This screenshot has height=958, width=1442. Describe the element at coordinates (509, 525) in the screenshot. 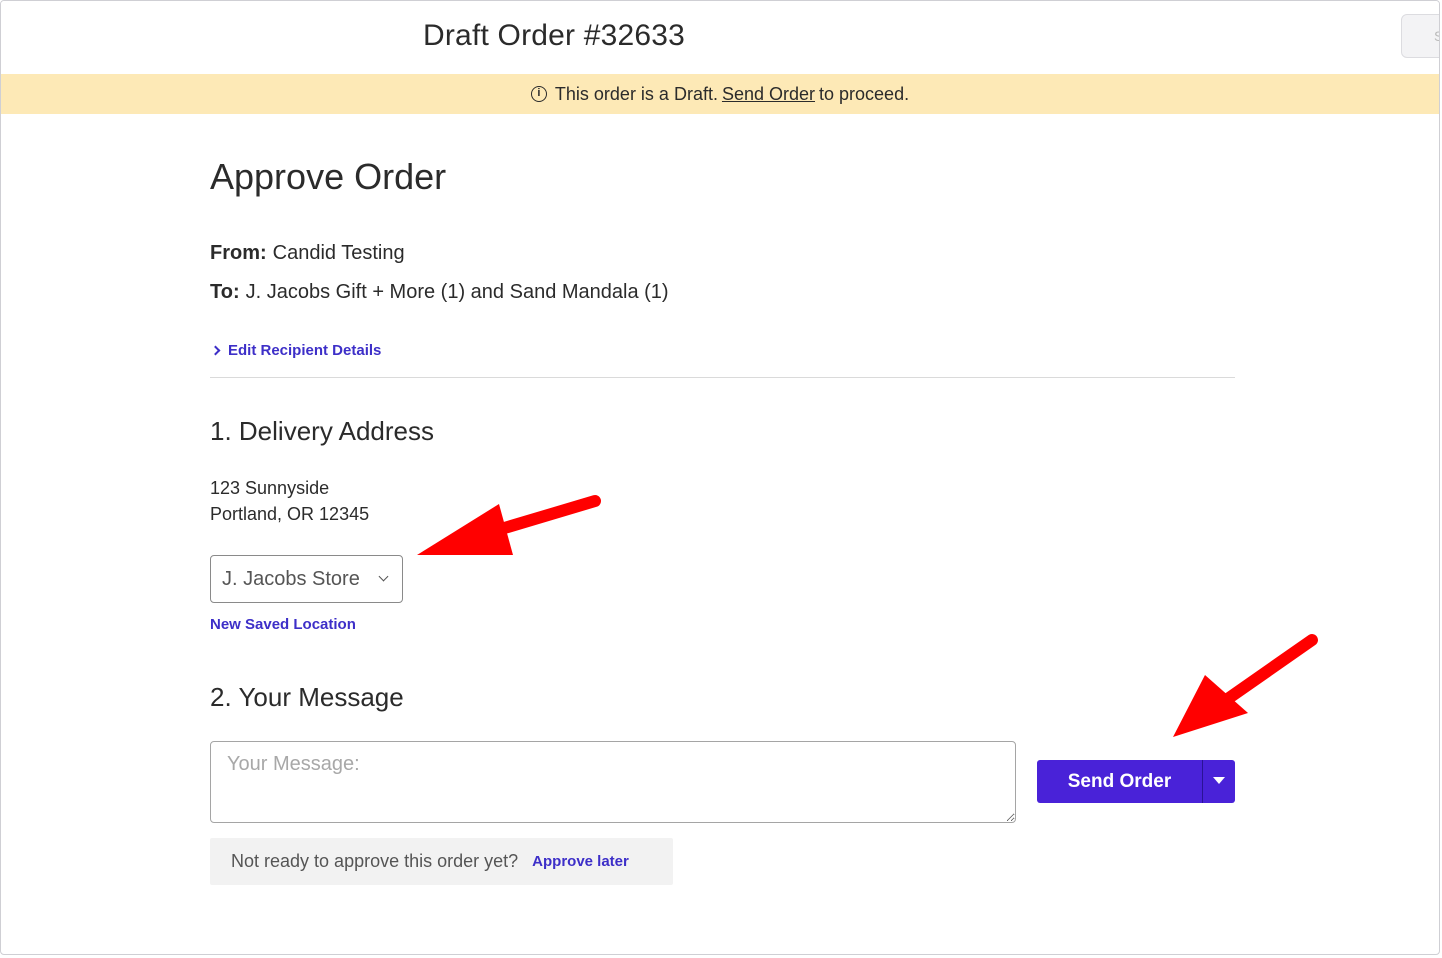

I see `arrow-to-location-select-icon` at that location.